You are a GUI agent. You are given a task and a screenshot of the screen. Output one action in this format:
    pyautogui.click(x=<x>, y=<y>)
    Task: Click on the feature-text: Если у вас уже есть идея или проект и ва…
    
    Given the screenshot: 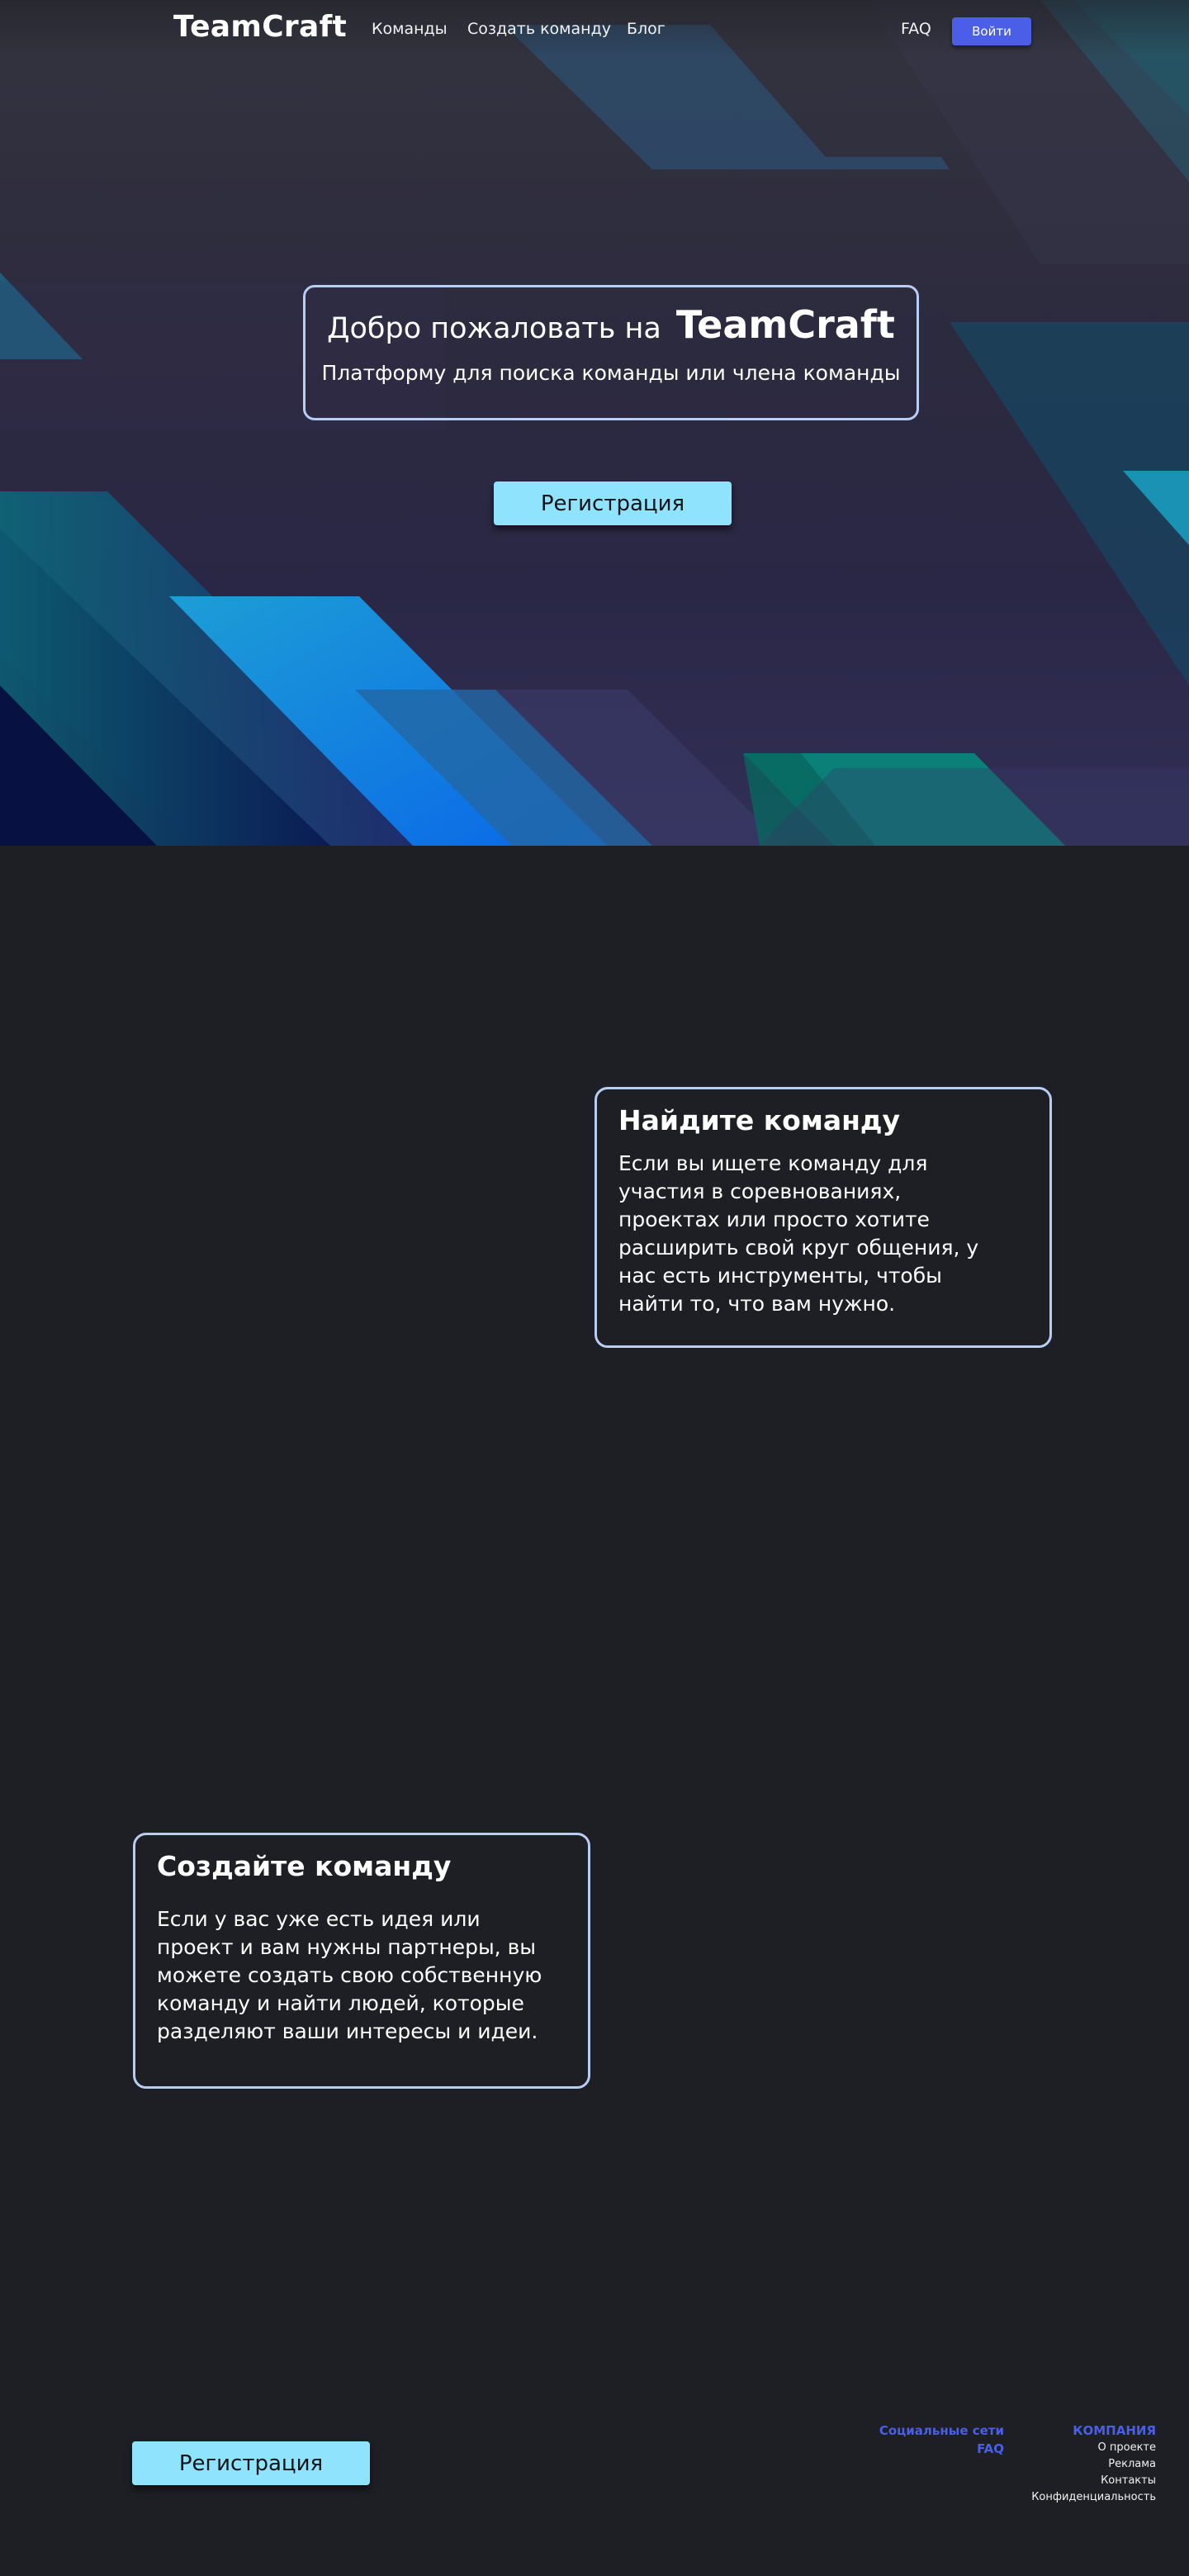 What is the action you would take?
    pyautogui.click(x=349, y=1975)
    